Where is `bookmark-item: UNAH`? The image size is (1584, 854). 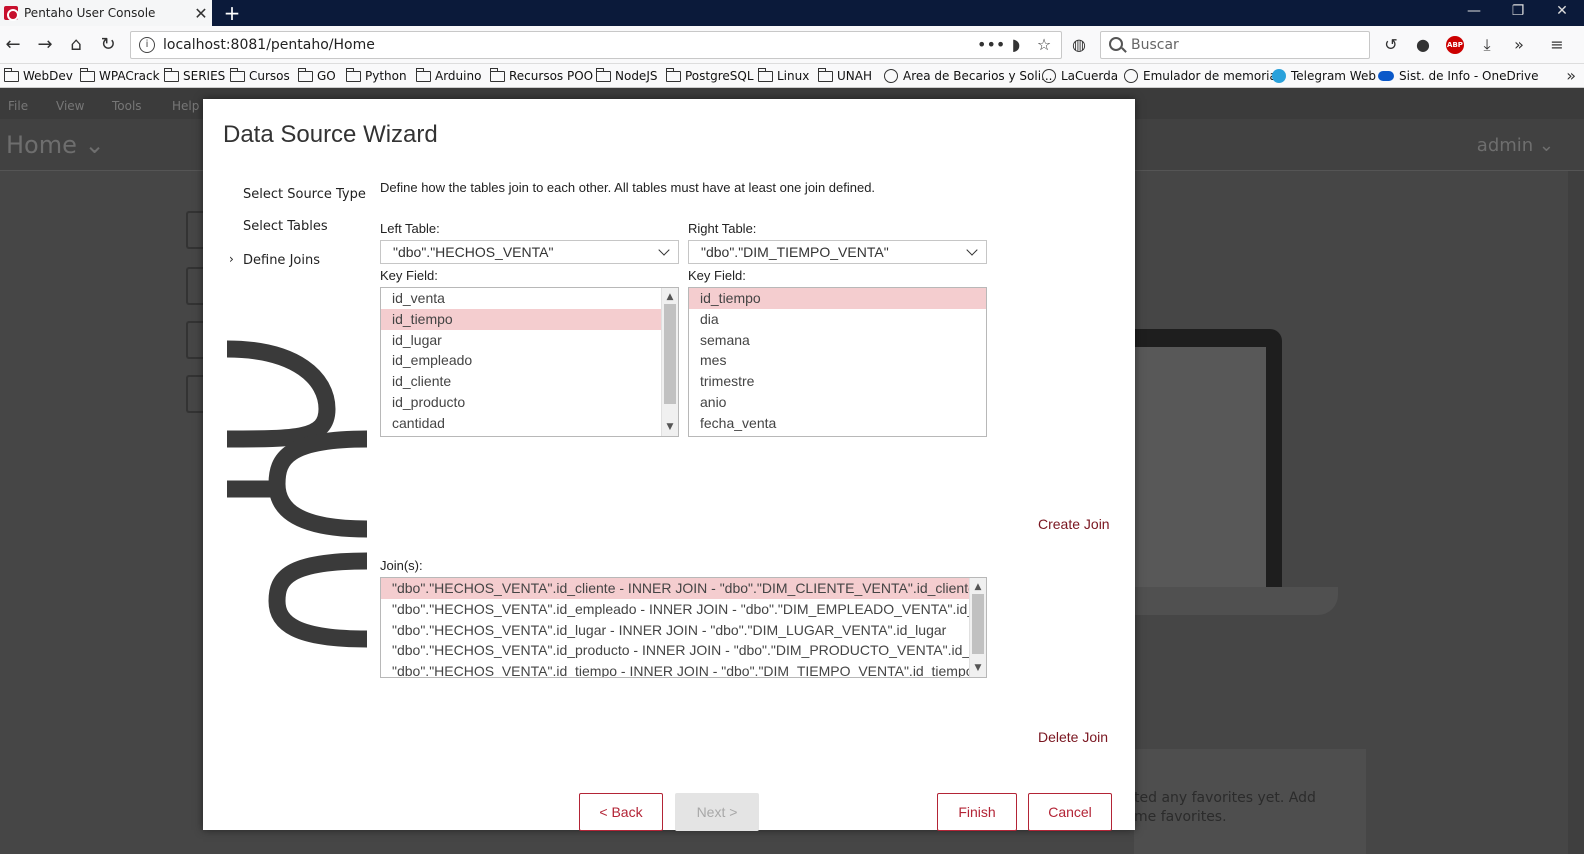
bookmark-item: UNAH is located at coordinates (845, 76).